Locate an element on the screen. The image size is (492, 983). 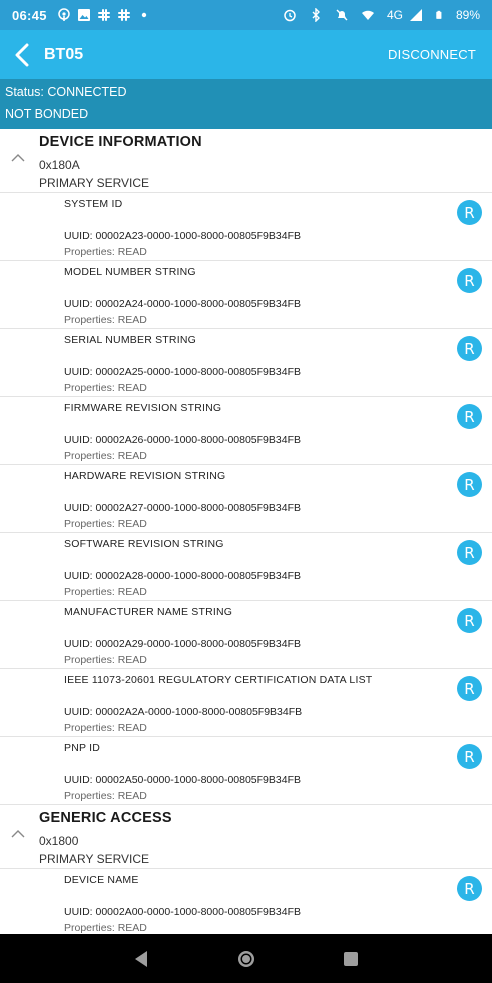
service-name: GENERIC ACCESS is located at coordinates (105, 818).